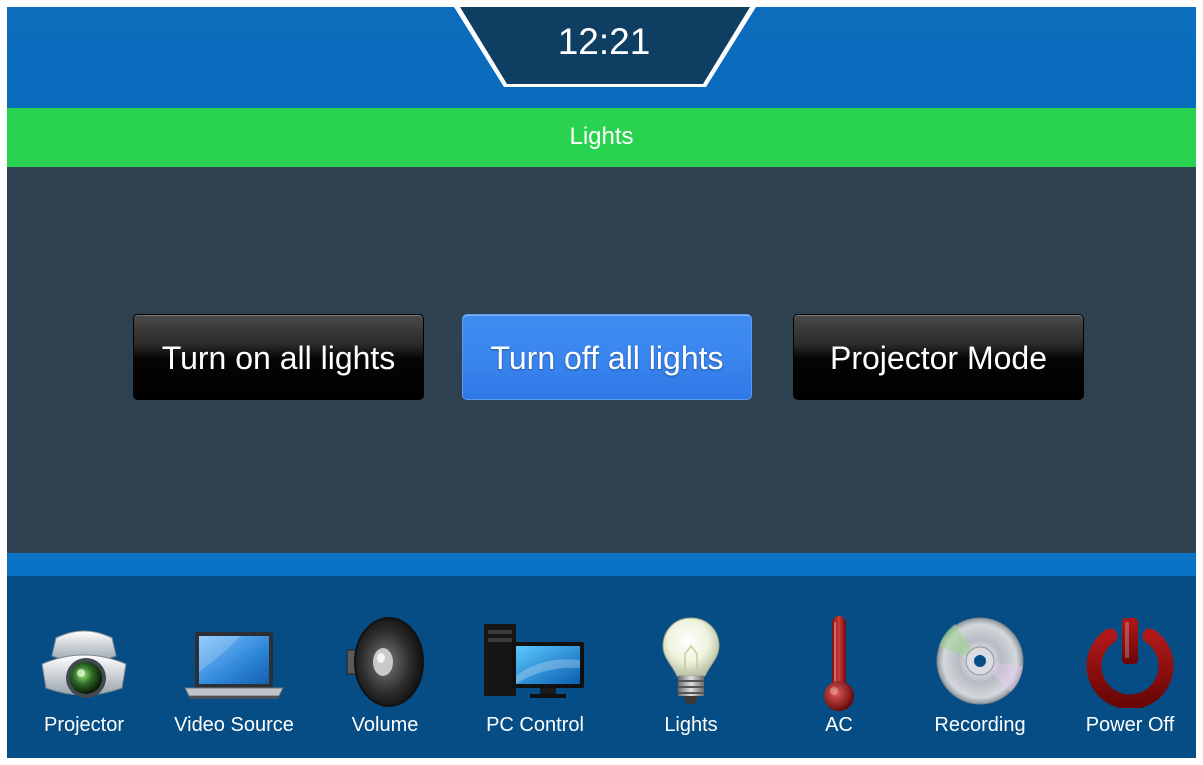 The height and width of the screenshot is (765, 1203). I want to click on dock-label: Projector, so click(84, 725).